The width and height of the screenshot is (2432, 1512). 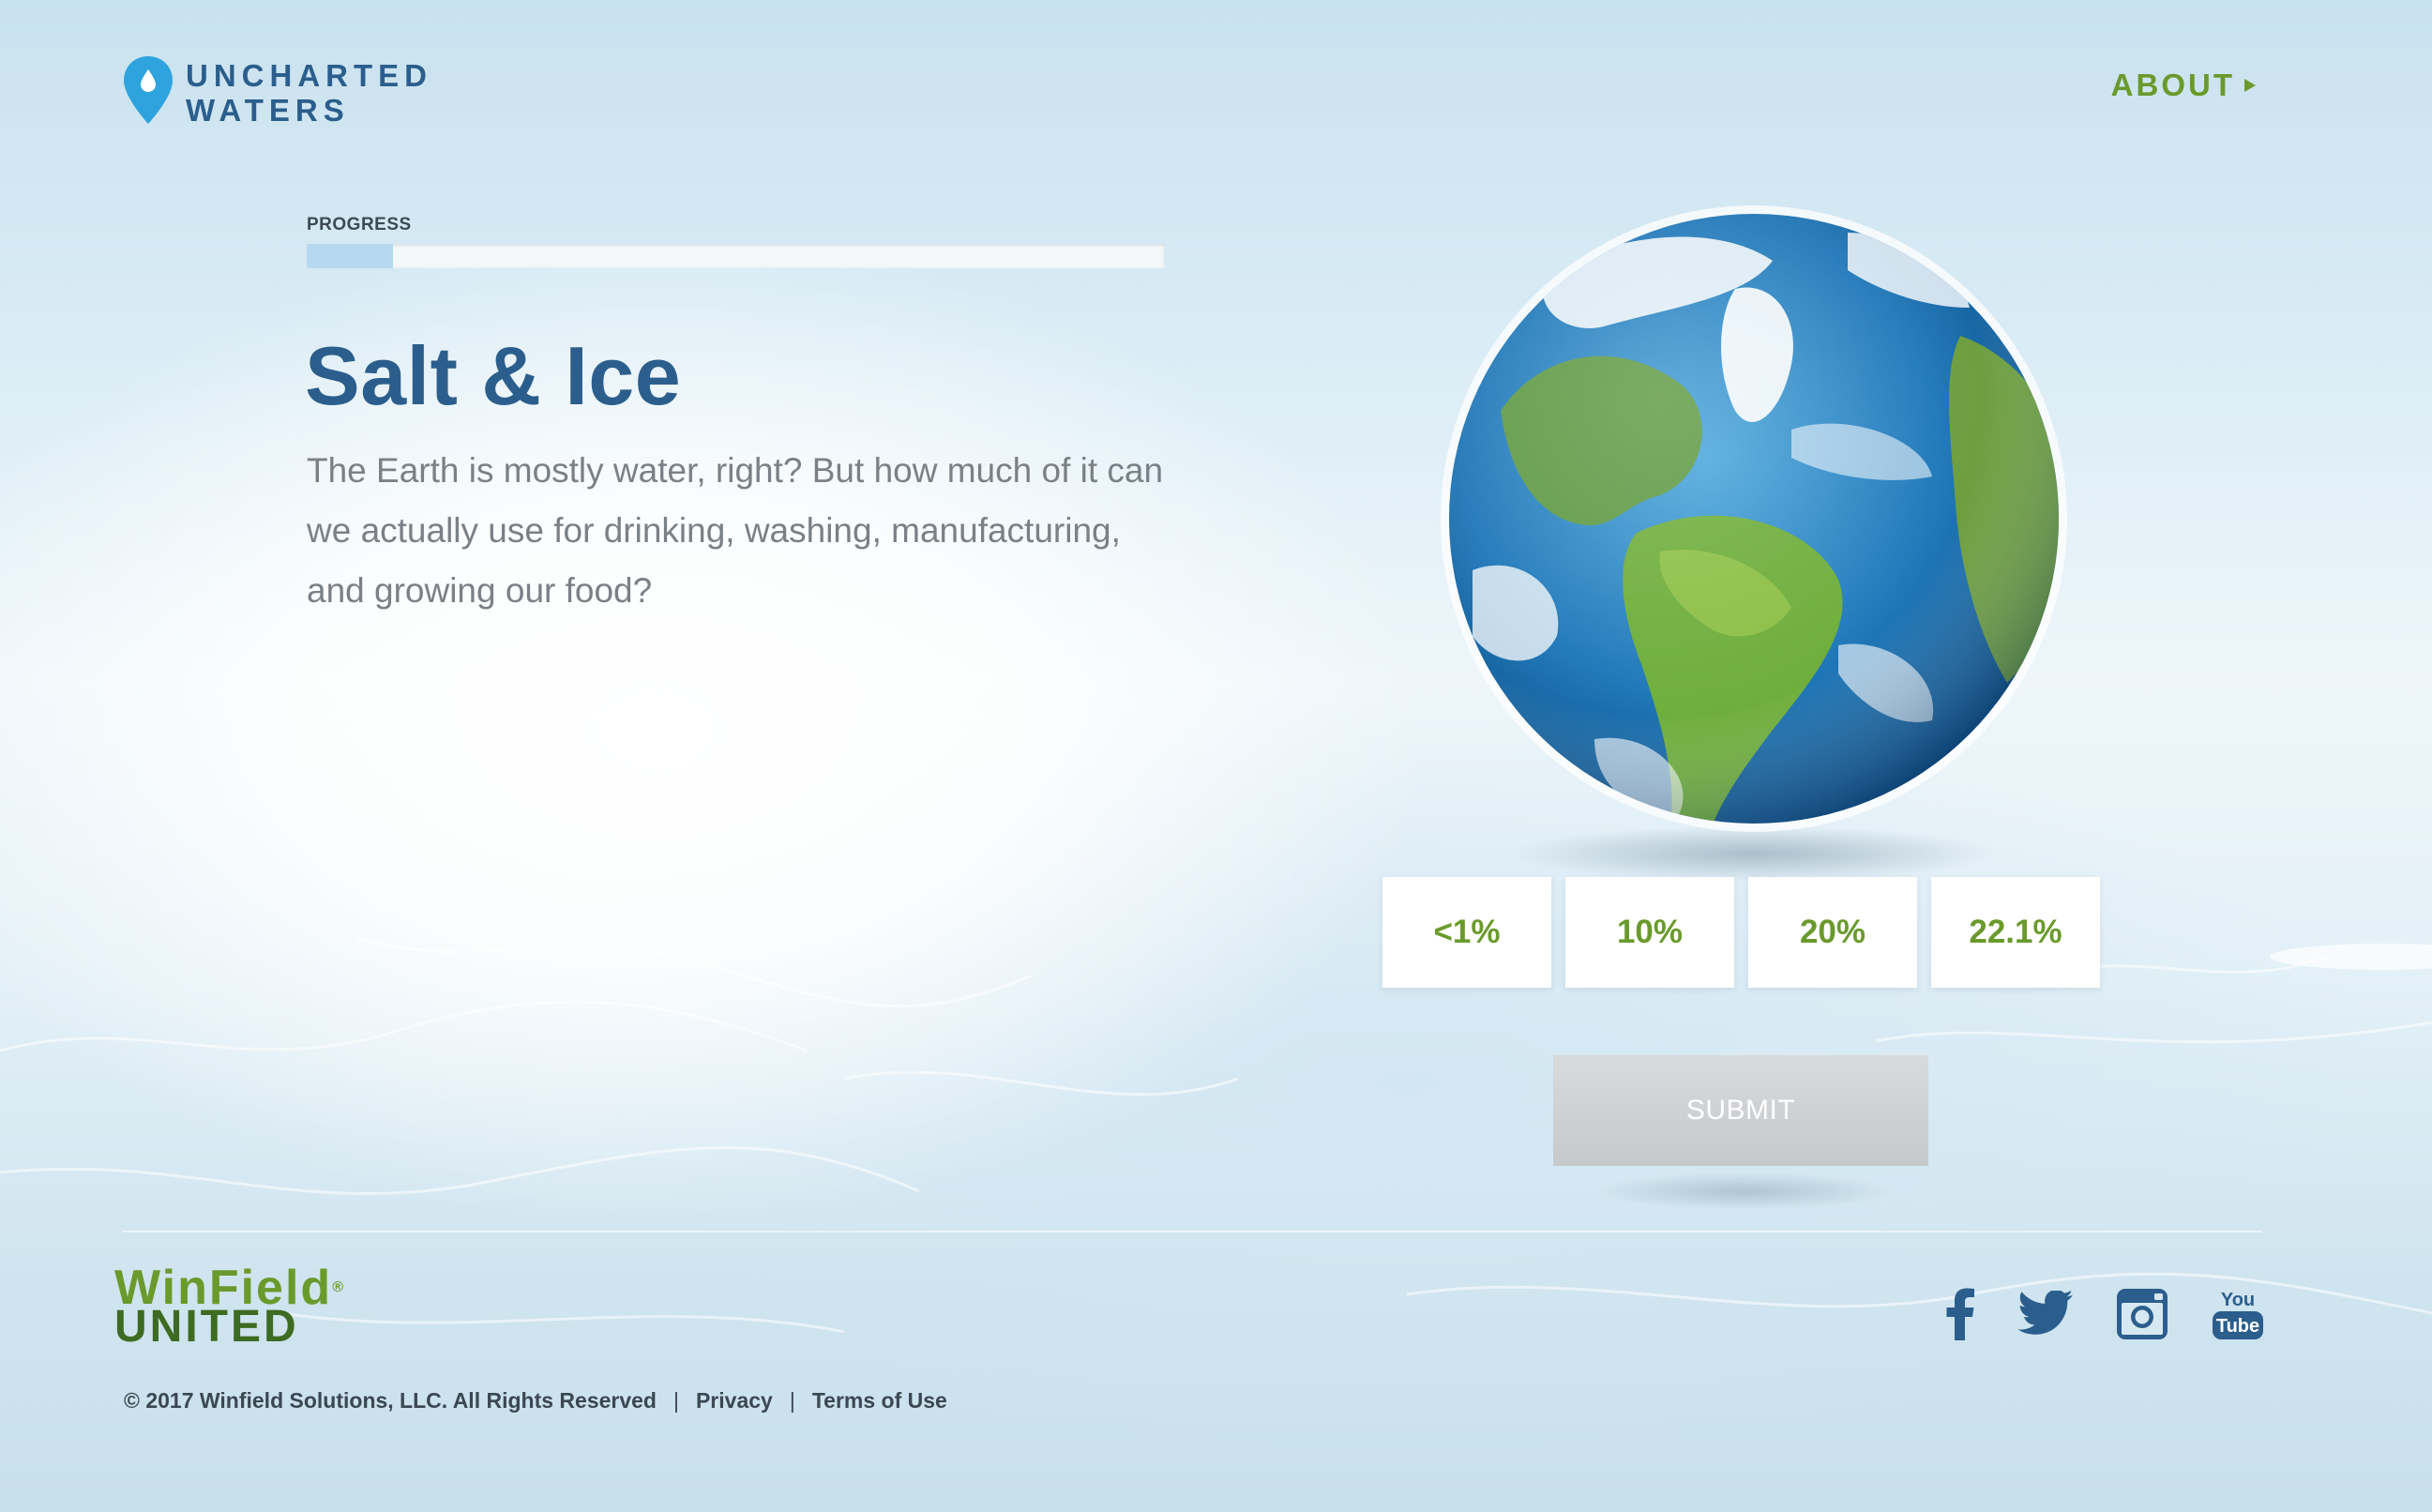 I want to click on logo-line-2: WATERS, so click(x=268, y=110).